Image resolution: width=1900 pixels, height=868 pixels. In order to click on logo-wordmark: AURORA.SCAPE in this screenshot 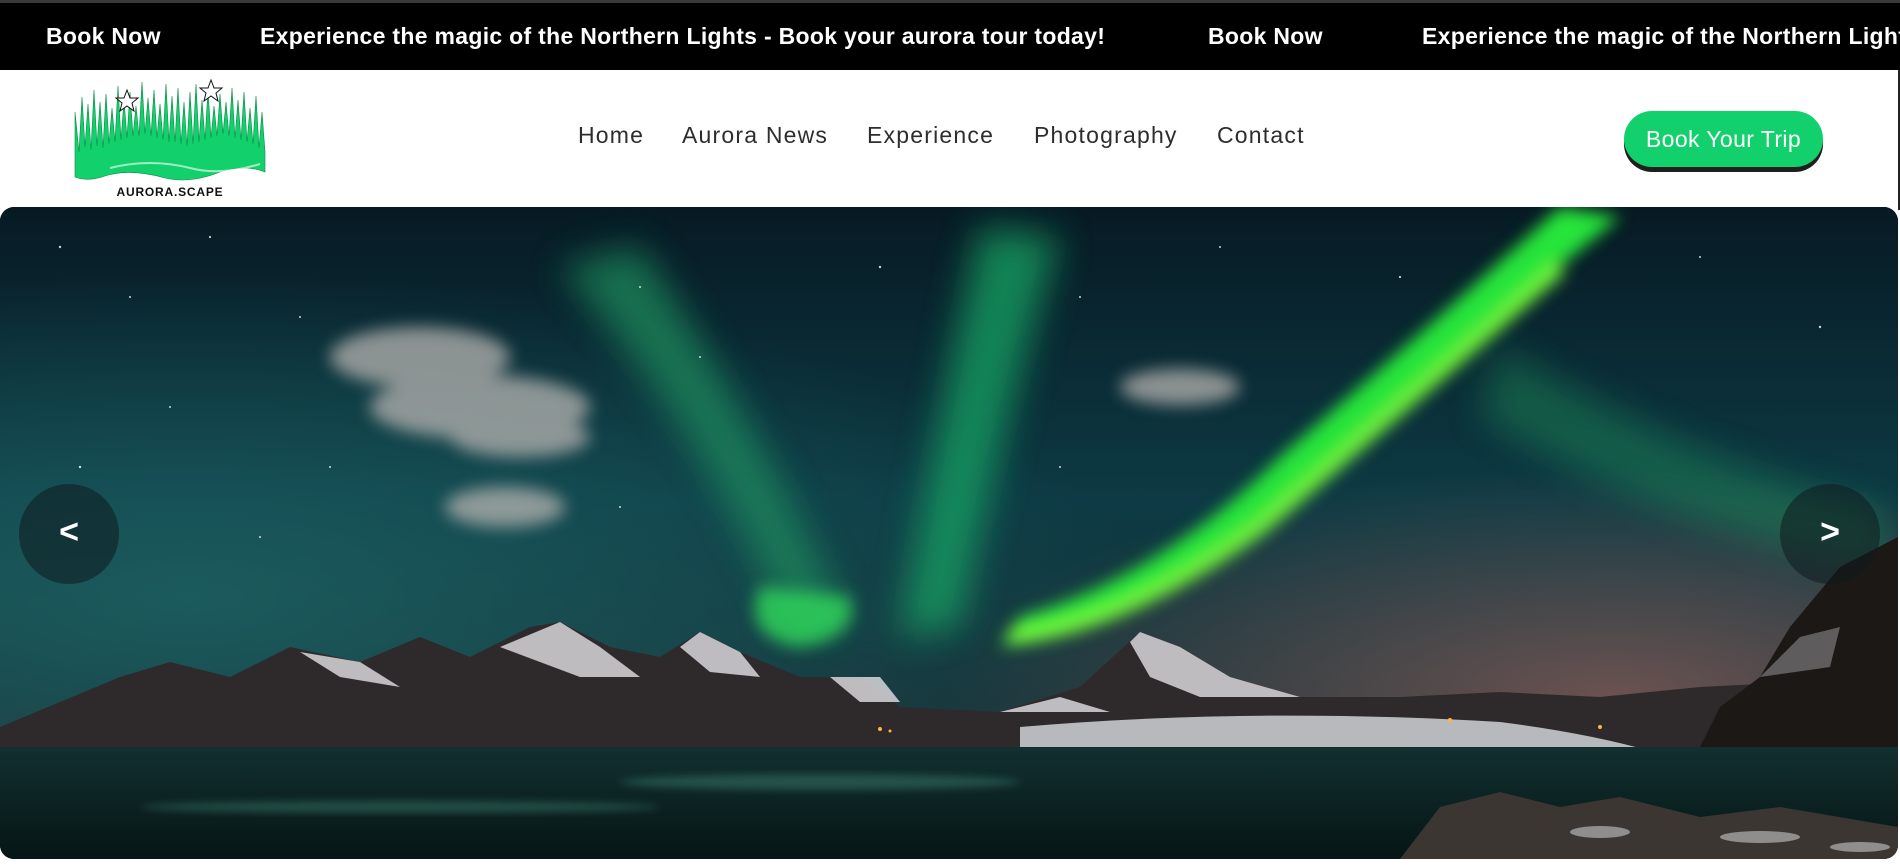, I will do `click(170, 192)`.